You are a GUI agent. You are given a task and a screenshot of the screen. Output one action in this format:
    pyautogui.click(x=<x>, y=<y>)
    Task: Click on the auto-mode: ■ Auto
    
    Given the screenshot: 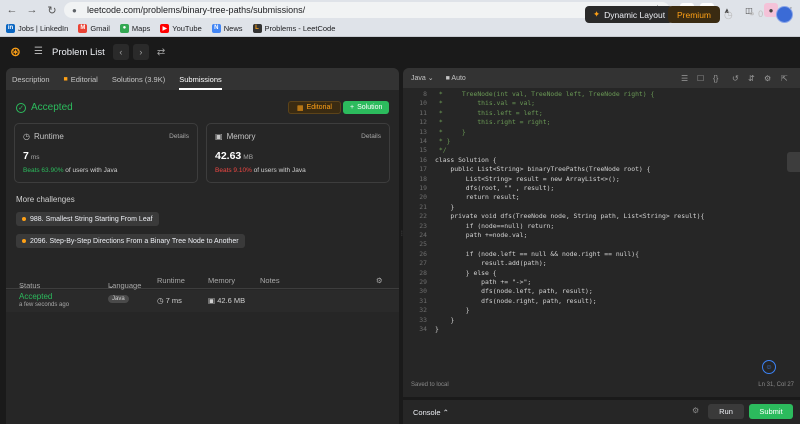 What is the action you would take?
    pyautogui.click(x=456, y=78)
    